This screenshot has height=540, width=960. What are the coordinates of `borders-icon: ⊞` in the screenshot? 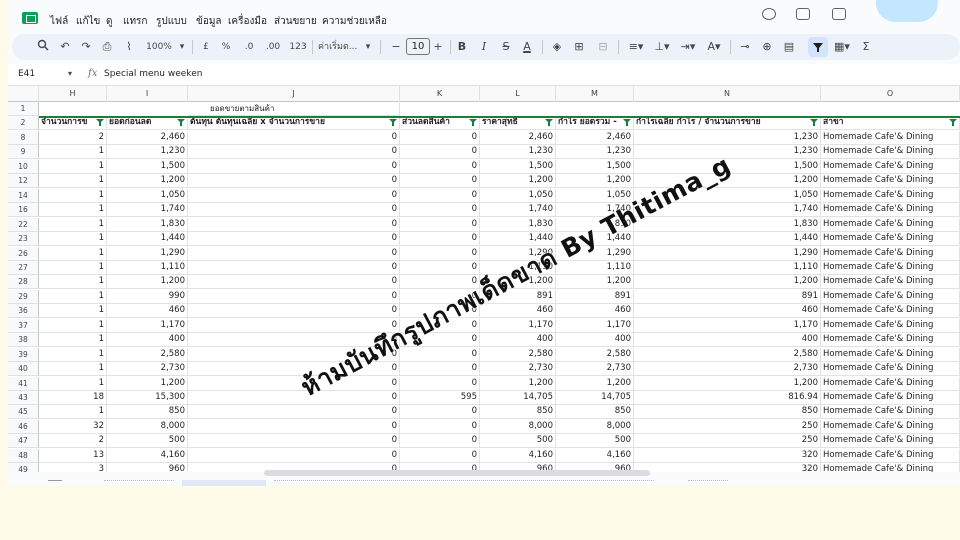 It's located at (579, 47).